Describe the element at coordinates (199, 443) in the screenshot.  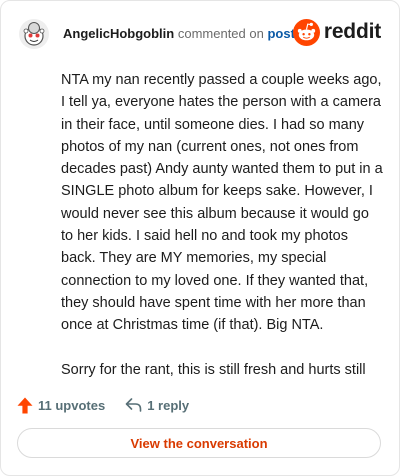
I see `view-conversation-button: View the conversation` at that location.